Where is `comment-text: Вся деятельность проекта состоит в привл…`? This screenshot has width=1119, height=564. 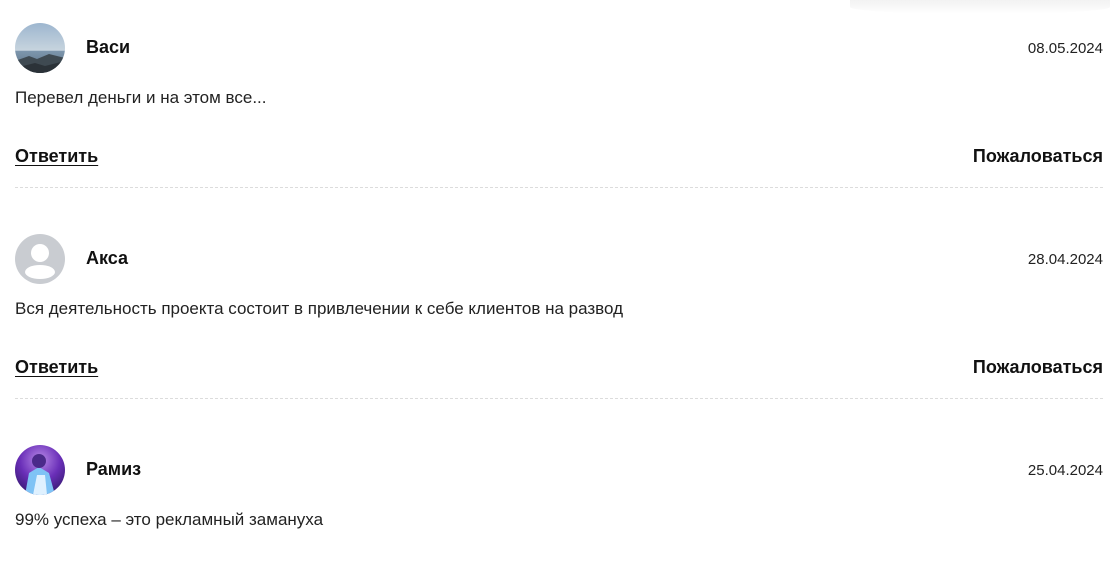 comment-text: Вся деятельность проекта состоит в привл… is located at coordinates (319, 308).